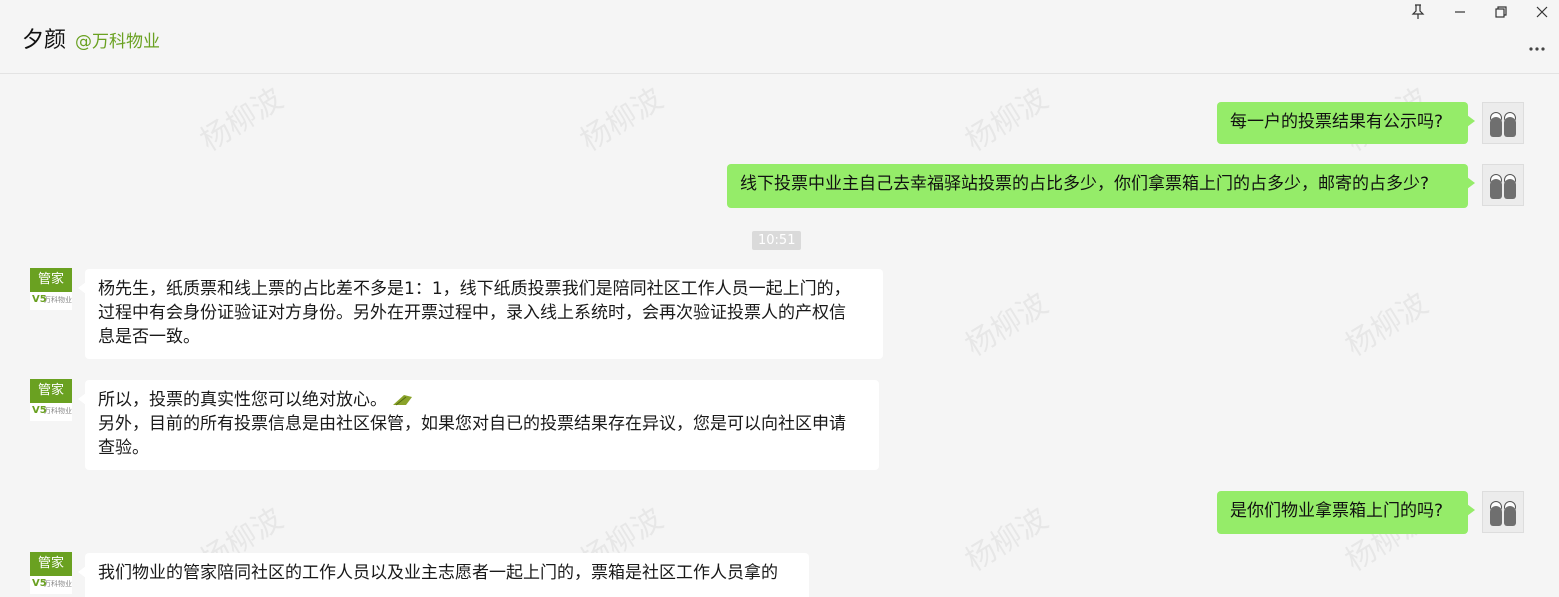  Describe the element at coordinates (1337, 511) in the screenshot. I see `message-text: 是你们物业拿票箱上门的吗?` at that location.